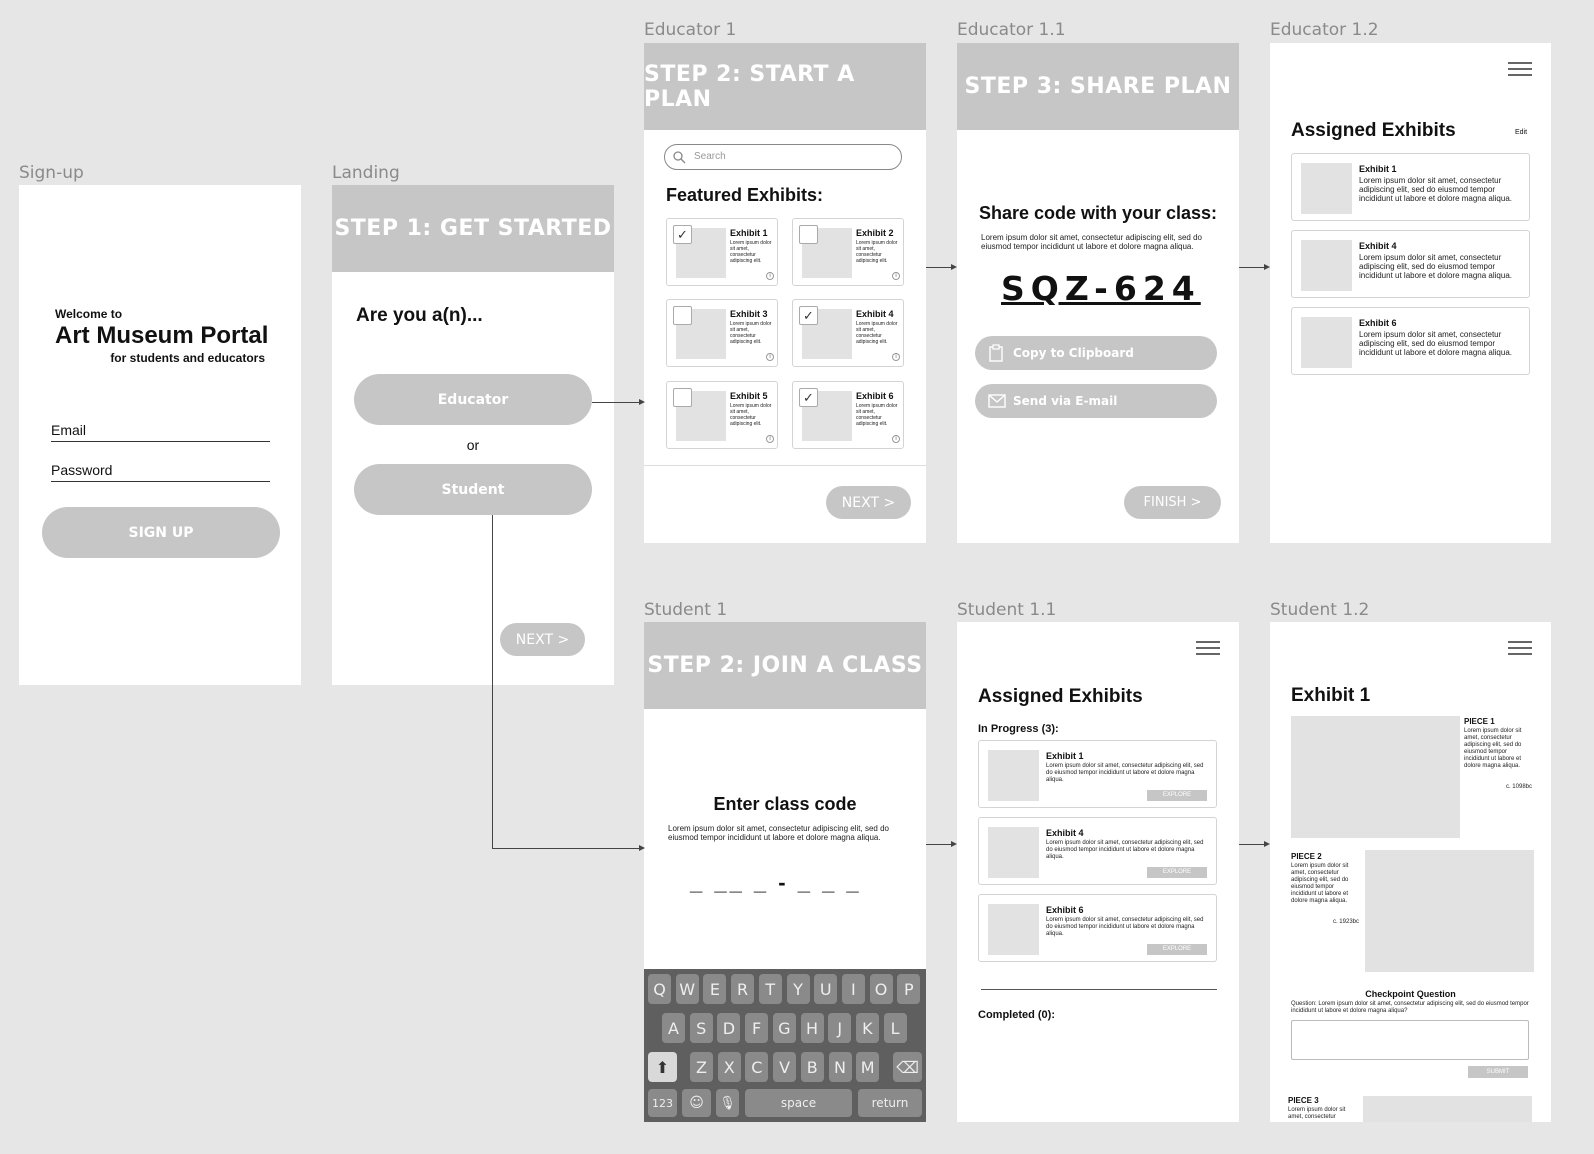 The width and height of the screenshot is (1594, 1154). What do you see at coordinates (687, 989) in the screenshot?
I see `keyboard-key: W` at bounding box center [687, 989].